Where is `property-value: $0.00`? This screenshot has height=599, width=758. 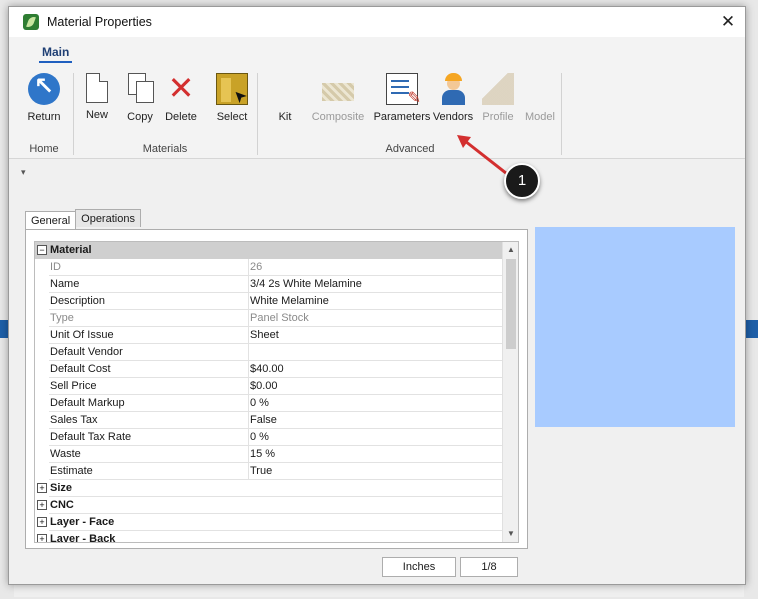
property-value: $0.00 is located at coordinates (376, 386).